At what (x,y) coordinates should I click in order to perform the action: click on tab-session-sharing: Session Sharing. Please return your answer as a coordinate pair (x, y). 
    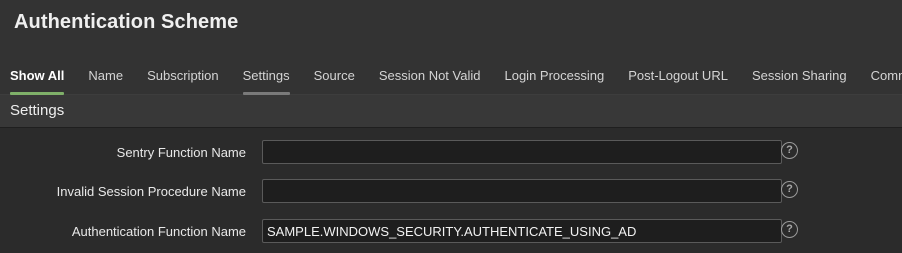
    Looking at the image, I should click on (799, 75).